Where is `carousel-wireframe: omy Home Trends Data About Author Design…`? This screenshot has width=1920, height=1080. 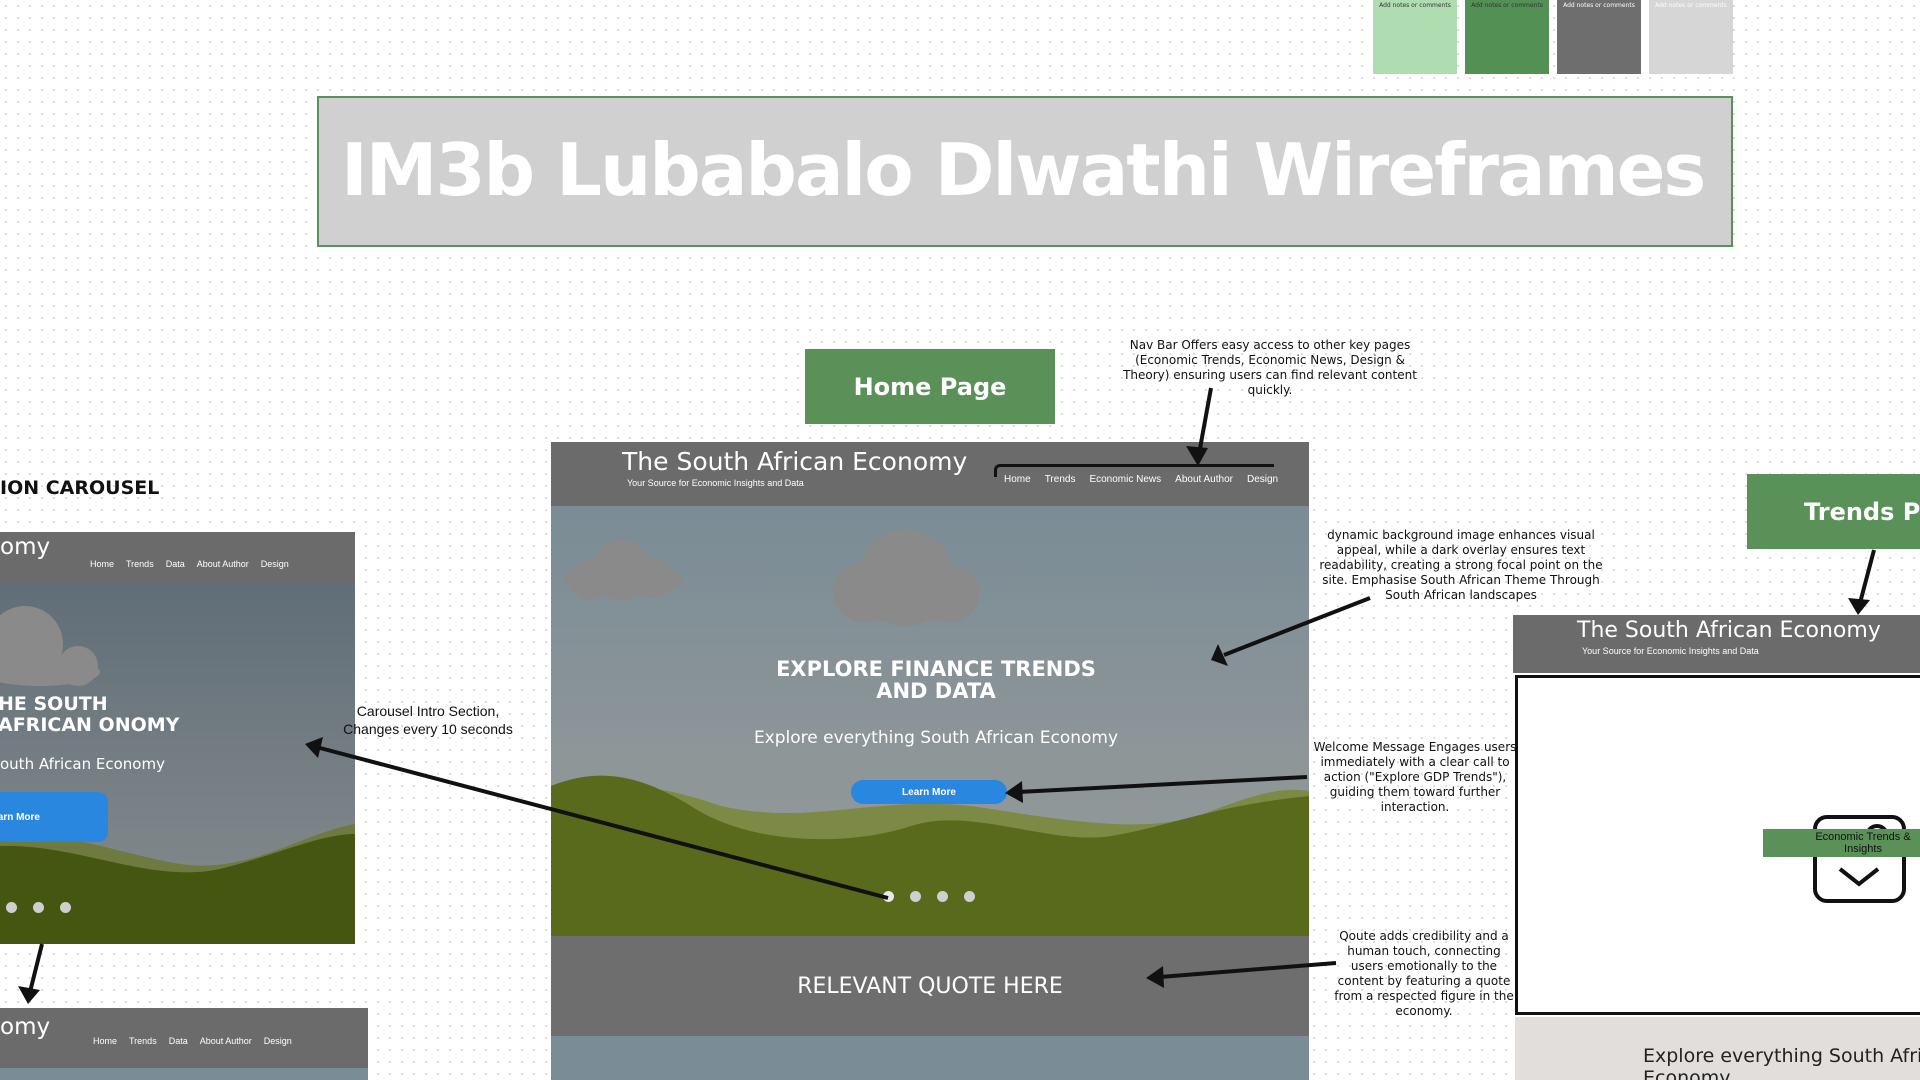
carousel-wireframe: omy Home Trends Data About Author Design… is located at coordinates (177, 738).